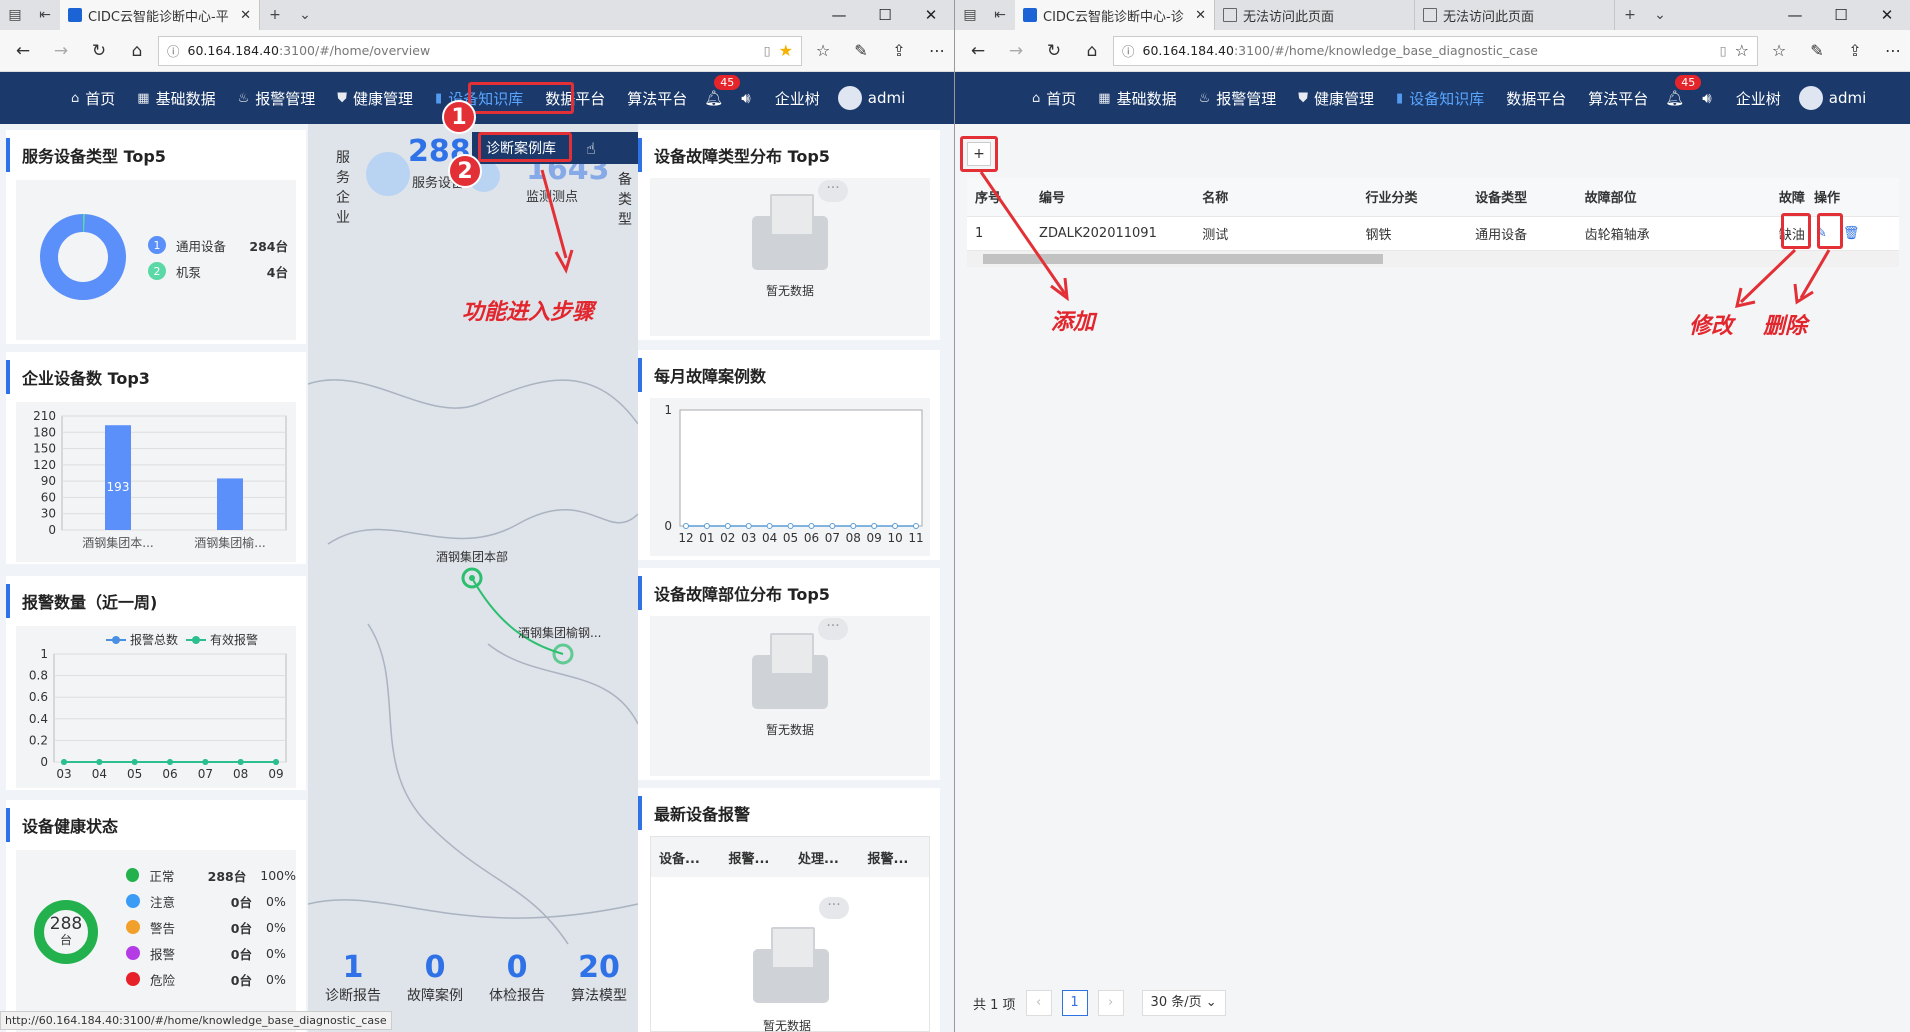 The height and width of the screenshot is (1032, 1910). What do you see at coordinates (1887, 15) in the screenshot?
I see `close-window-icon: ✕` at bounding box center [1887, 15].